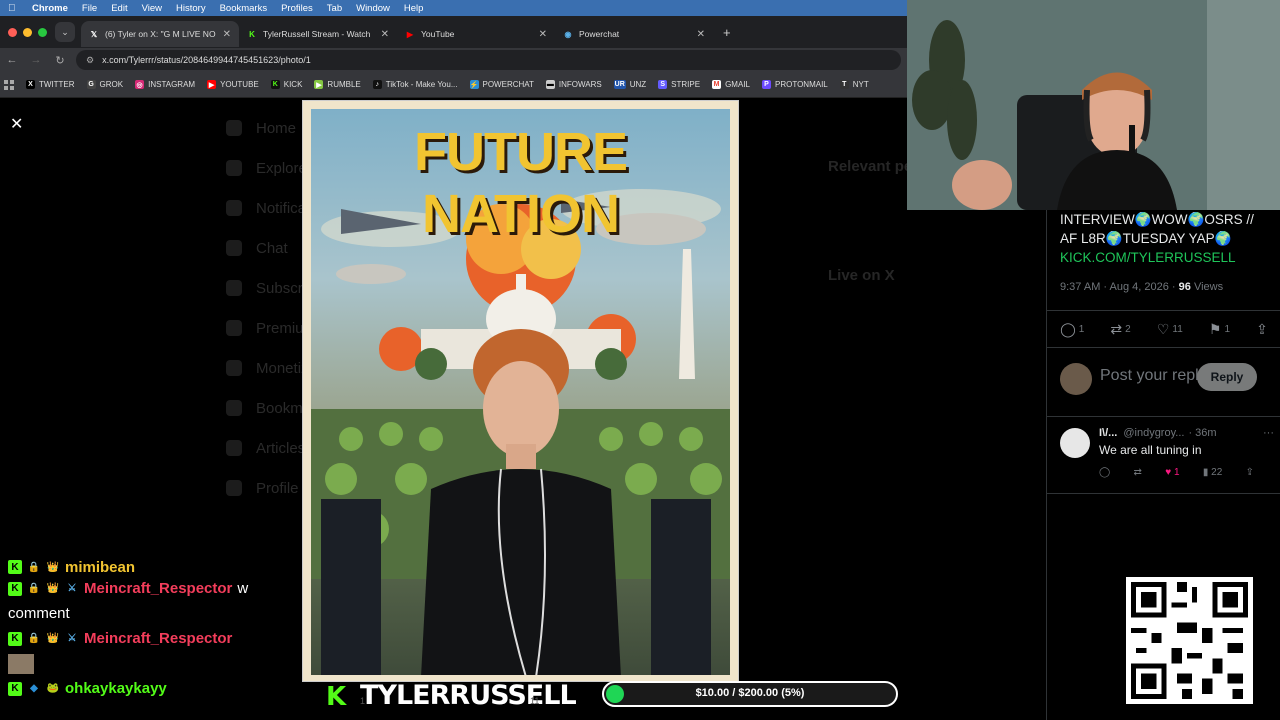  Describe the element at coordinates (152, 8) in the screenshot. I see `menu-view: View` at that location.